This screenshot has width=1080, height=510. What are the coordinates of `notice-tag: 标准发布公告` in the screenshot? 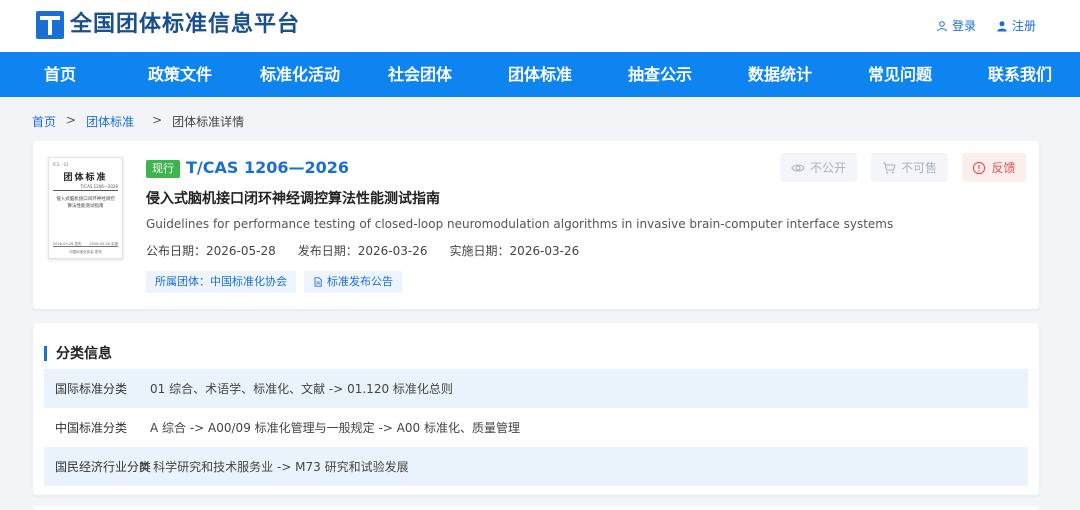 It's located at (353, 282).